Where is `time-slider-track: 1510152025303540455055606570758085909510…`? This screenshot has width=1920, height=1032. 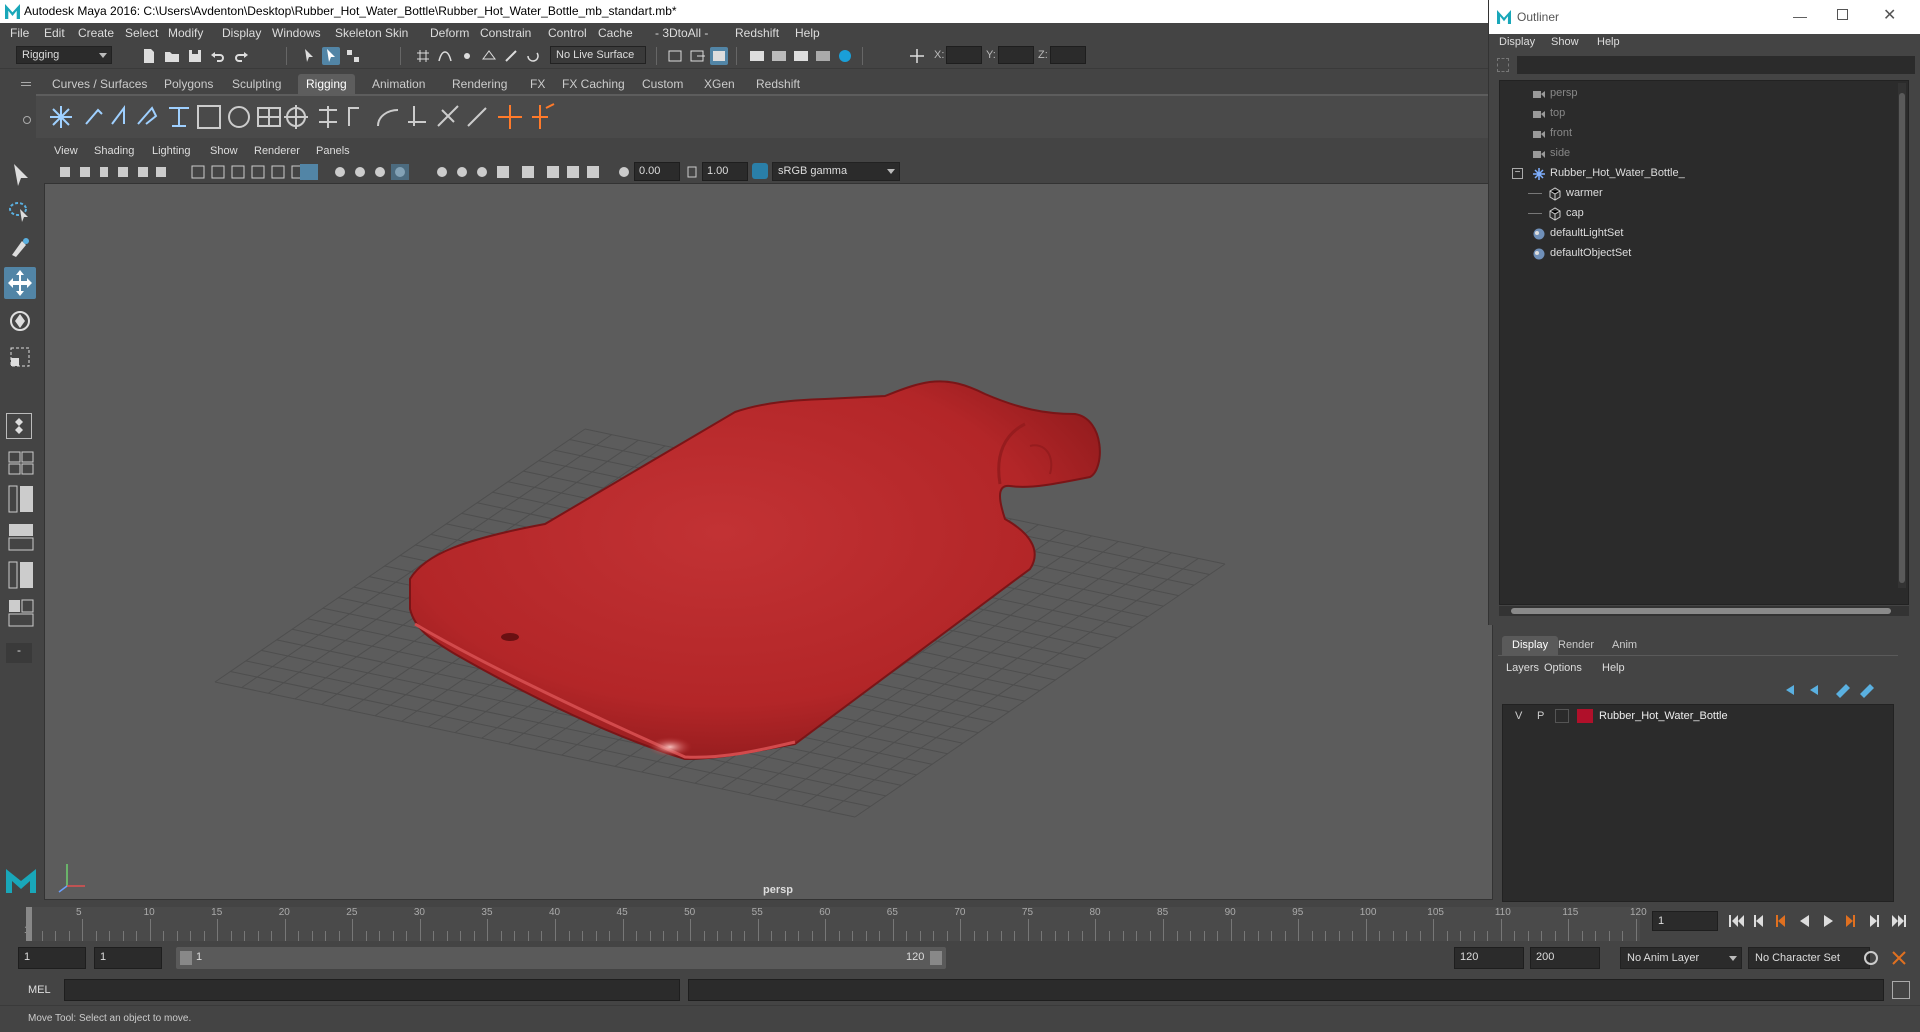
time-slider-track: 1510152025303540455055606570758085909510… is located at coordinates (835, 924).